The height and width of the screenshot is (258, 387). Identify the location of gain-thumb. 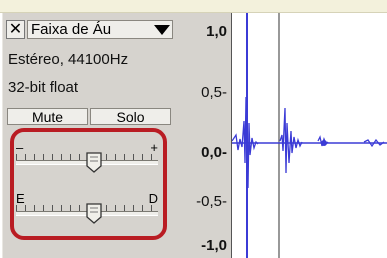
(94, 162).